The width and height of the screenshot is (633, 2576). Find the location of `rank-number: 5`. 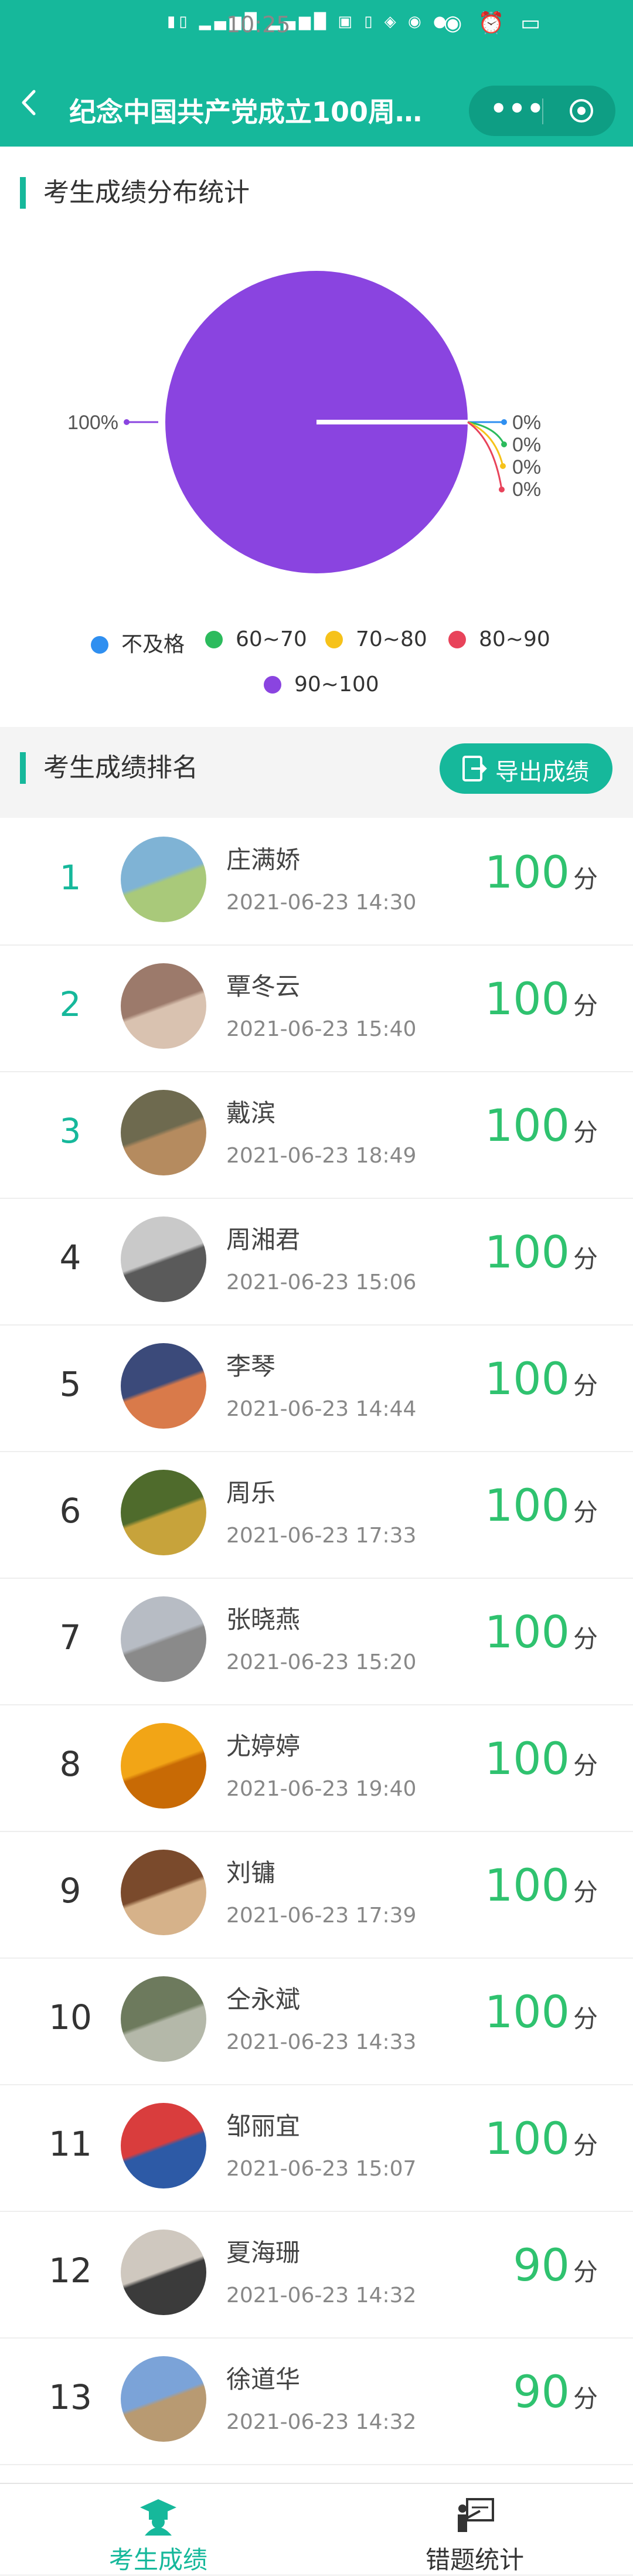

rank-number: 5 is located at coordinates (70, 1384).